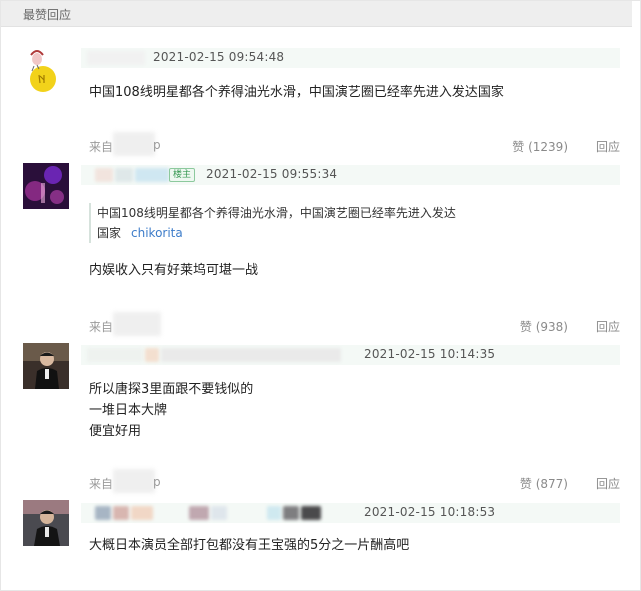  I want to click on comment-text: 大概日本演员全部打包都没有王宝强的5分之一片酬高吧, so click(249, 545).